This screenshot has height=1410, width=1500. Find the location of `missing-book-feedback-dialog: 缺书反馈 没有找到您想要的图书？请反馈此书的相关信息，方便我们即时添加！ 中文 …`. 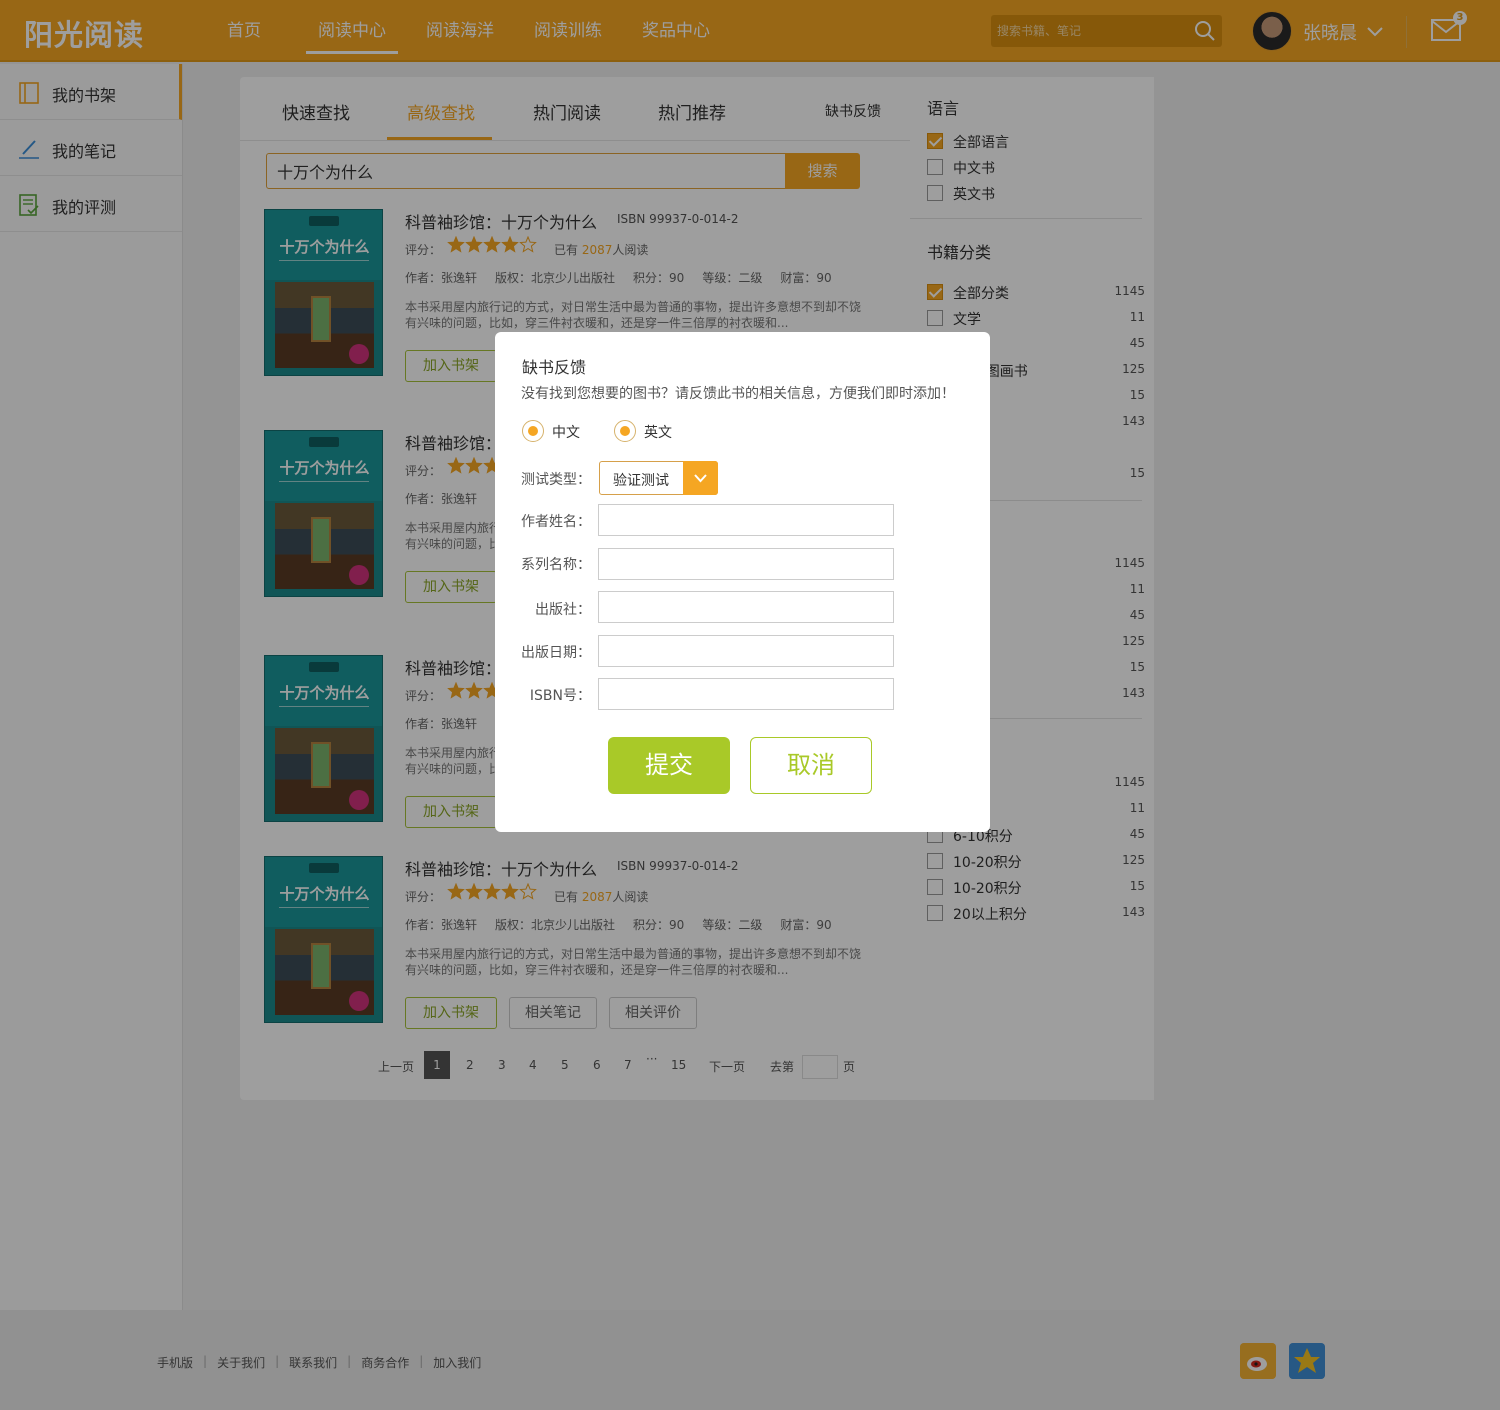

missing-book-feedback-dialog: 缺书反馈 没有找到您想要的图书？请反馈此书的相关信息，方便我们即时添加！ 中文 … is located at coordinates (742, 582).